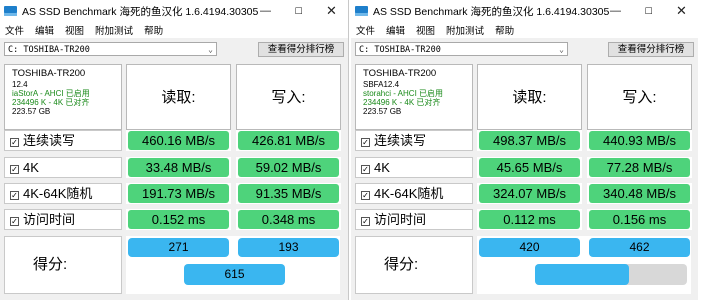 The image size is (701, 300). Describe the element at coordinates (51, 93) in the screenshot. I see `driver-status: iaStorA - AHCI 已启用` at that location.